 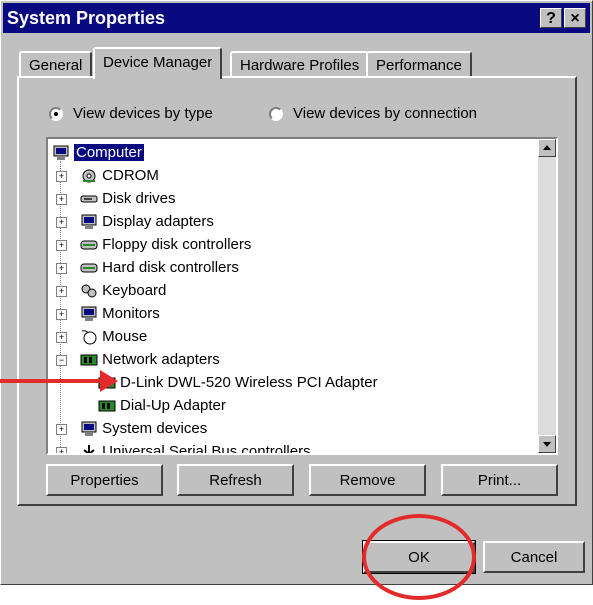 What do you see at coordinates (89, 449) in the screenshot?
I see `usb-icon` at bounding box center [89, 449].